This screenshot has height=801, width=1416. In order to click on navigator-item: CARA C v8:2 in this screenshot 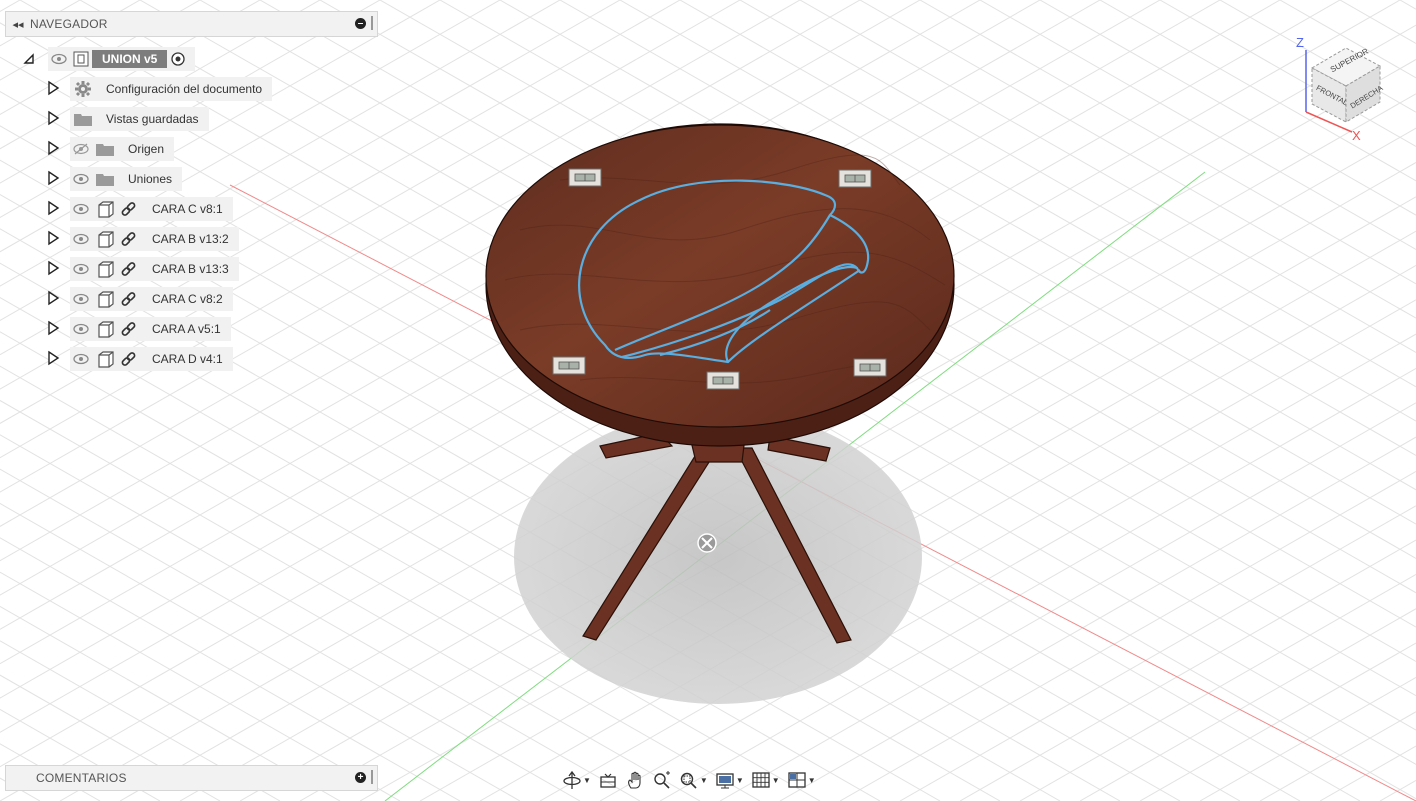, I will do `click(139, 299)`.